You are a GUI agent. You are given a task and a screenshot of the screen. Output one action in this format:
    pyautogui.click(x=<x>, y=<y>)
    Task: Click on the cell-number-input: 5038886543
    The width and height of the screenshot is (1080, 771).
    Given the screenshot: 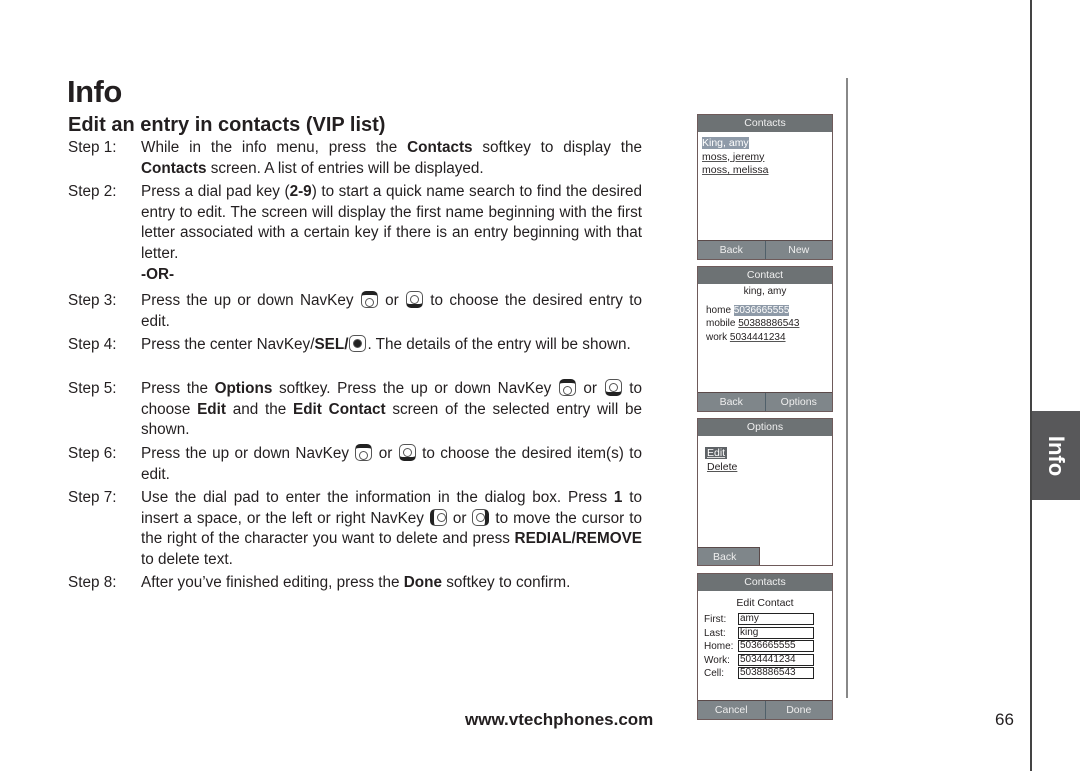 What is the action you would take?
    pyautogui.click(x=776, y=673)
    